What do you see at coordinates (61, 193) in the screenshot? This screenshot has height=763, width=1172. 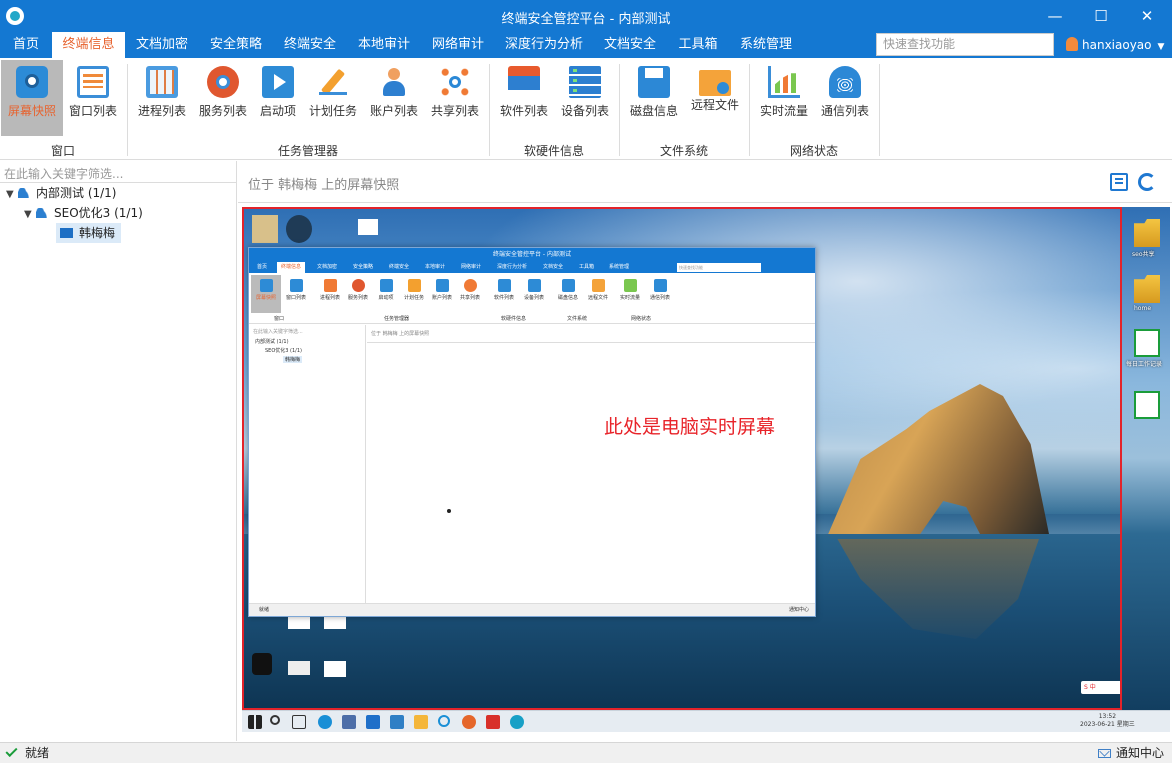 I see `tree-node-root: ▼ 内部测试 (1/1)` at bounding box center [61, 193].